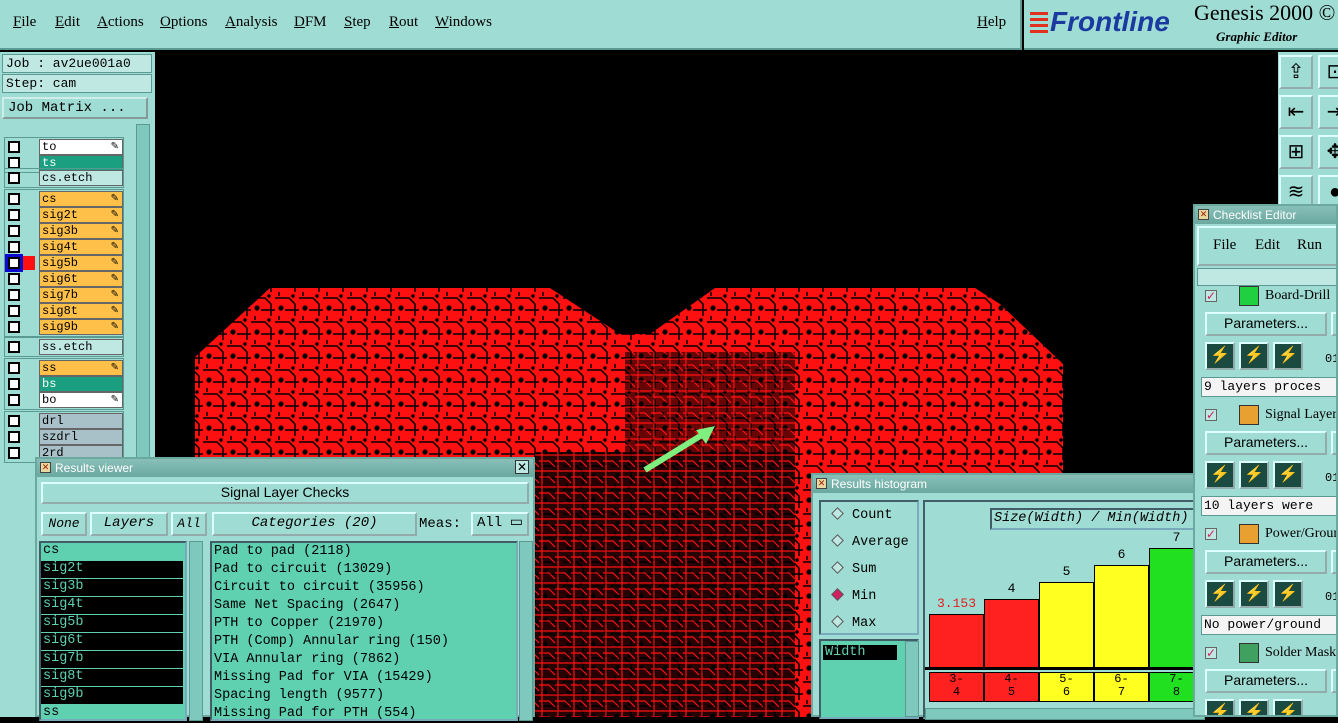 The image size is (1338, 723). What do you see at coordinates (853, 569) in the screenshot?
I see `mode-radio-sum: Sum` at bounding box center [853, 569].